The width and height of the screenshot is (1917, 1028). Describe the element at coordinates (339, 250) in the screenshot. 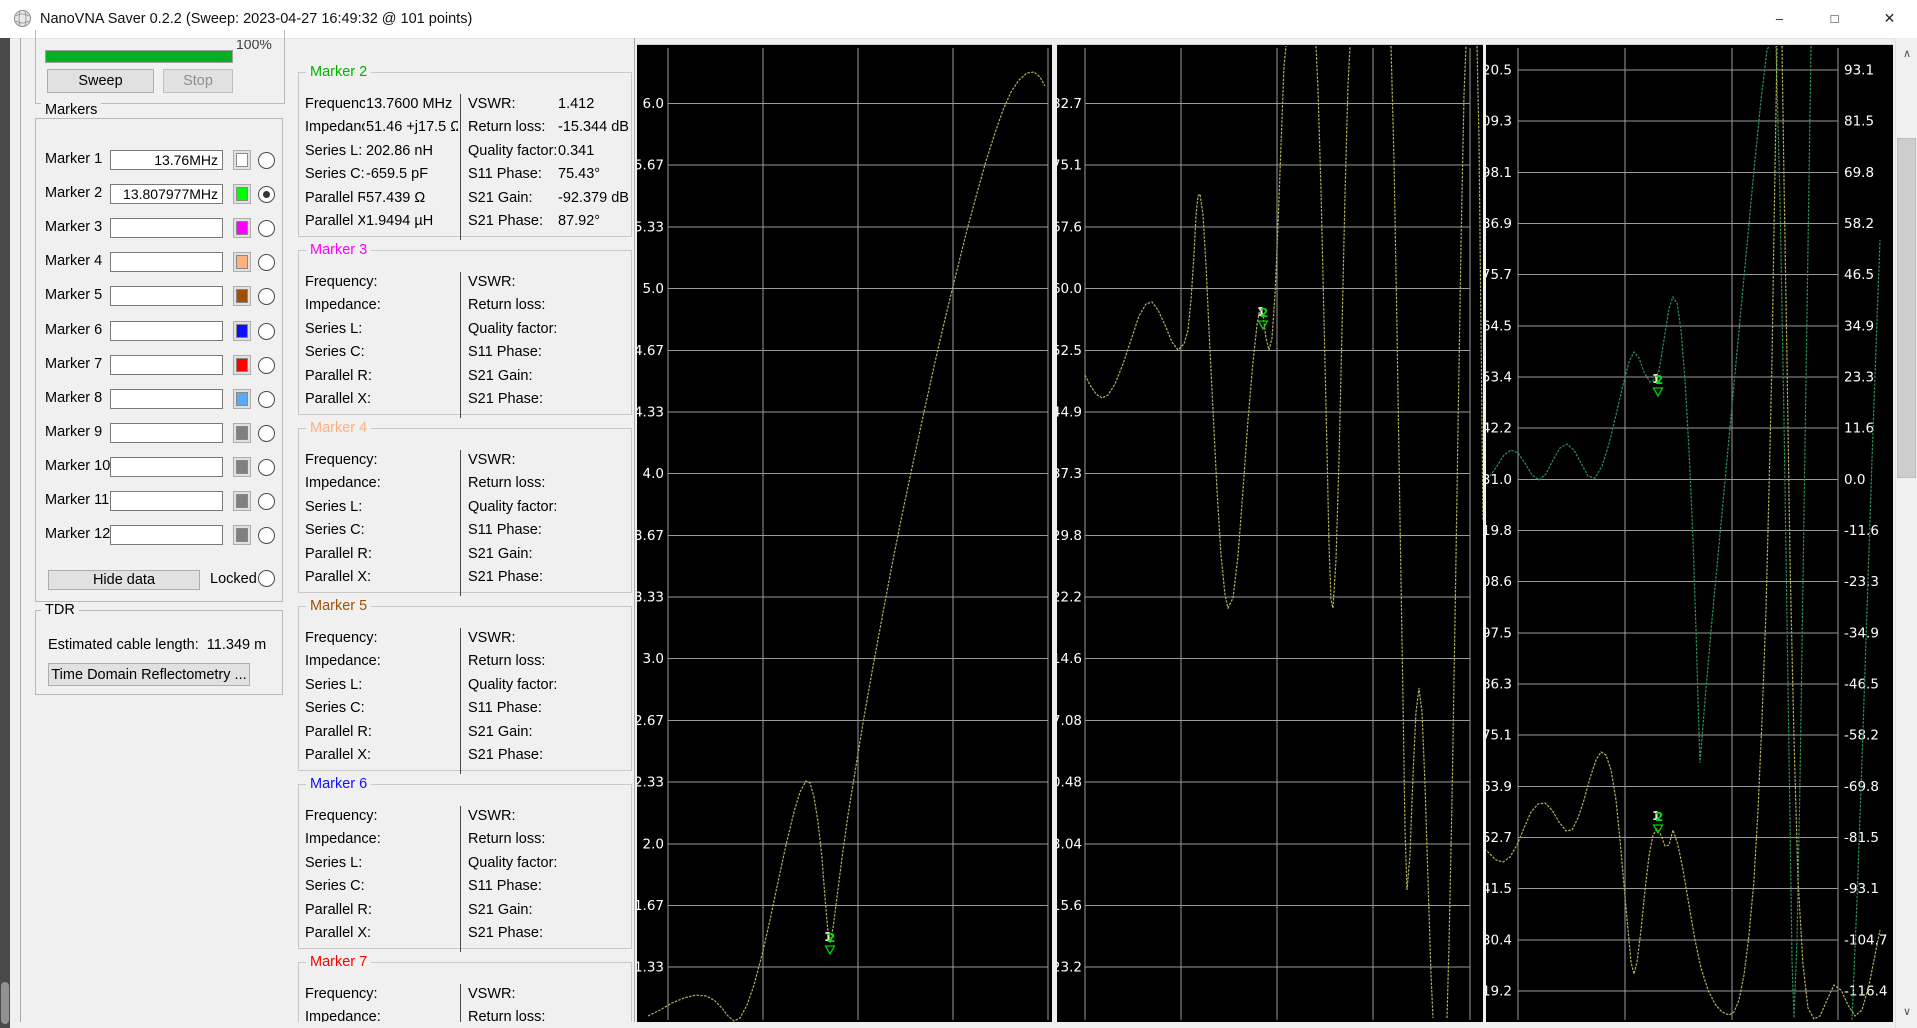

I see `marker-detail-title: Marker 3` at that location.